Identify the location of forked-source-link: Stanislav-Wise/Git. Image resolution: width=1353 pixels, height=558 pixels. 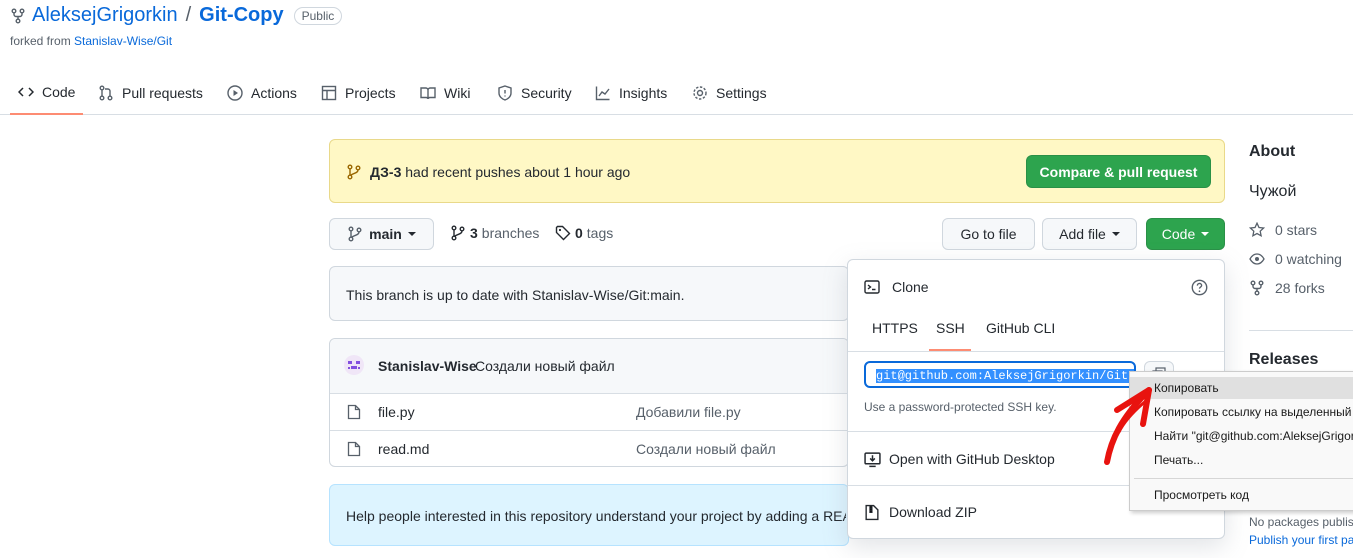
(123, 41).